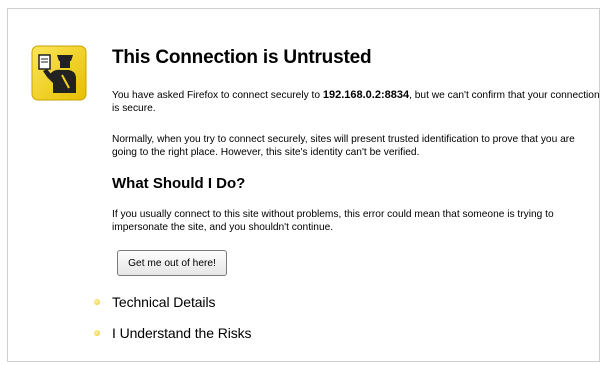  I want to click on page-title: This Connection is Untrusted, so click(242, 57).